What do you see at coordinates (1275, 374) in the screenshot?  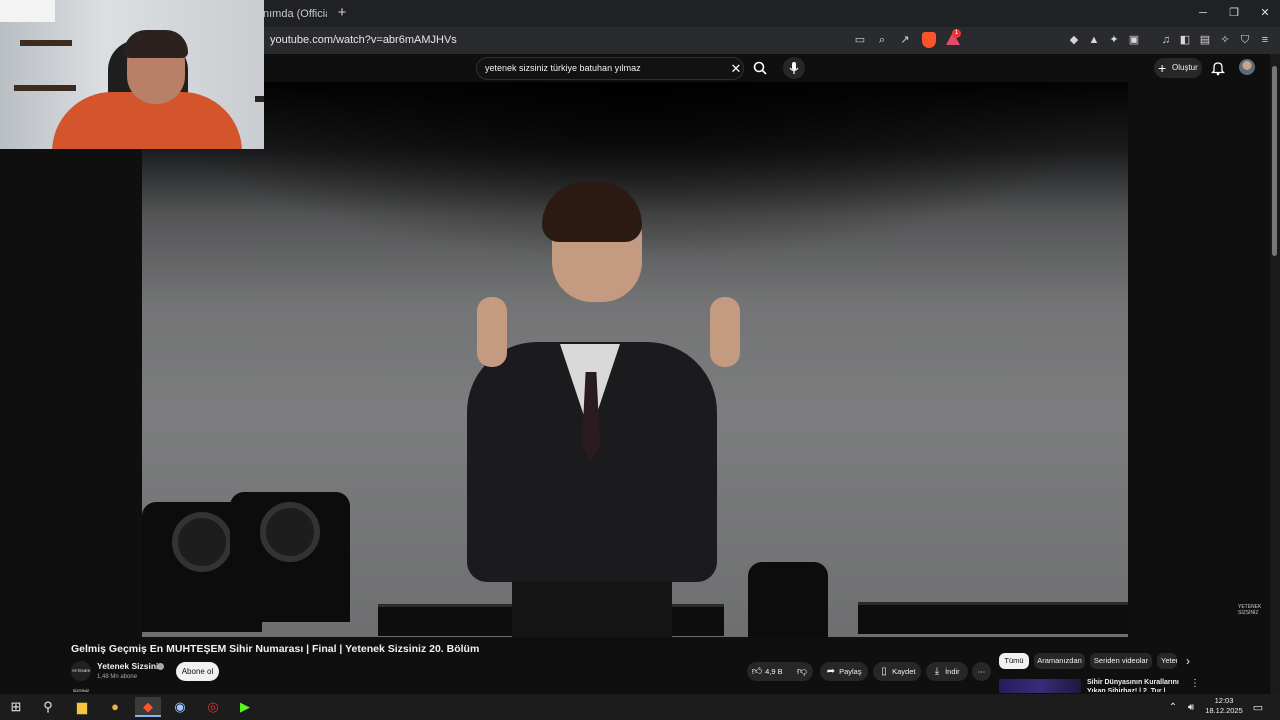 I see `page-scrollbar` at bounding box center [1275, 374].